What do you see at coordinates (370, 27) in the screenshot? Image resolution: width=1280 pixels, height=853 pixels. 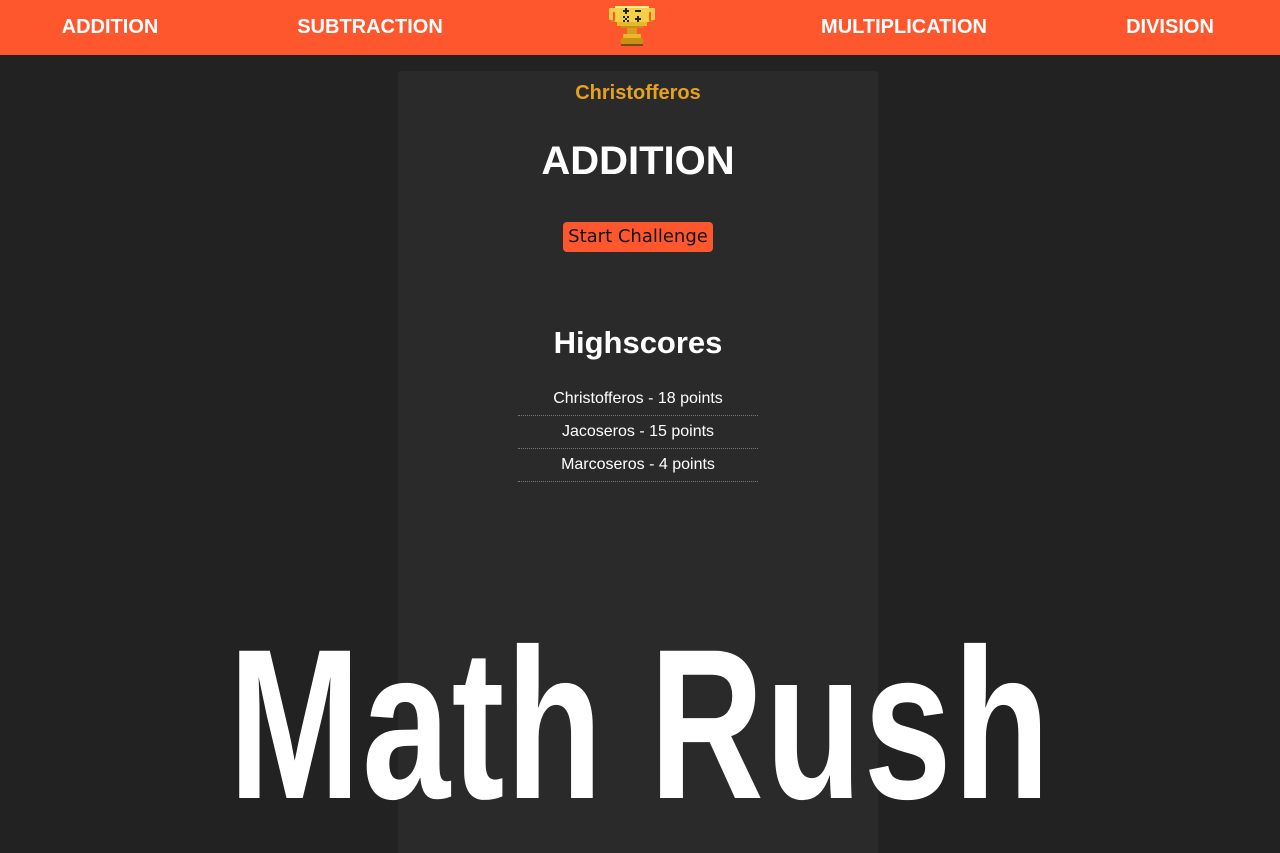 I see `nav-subtraction: SUBTRACTION` at bounding box center [370, 27].